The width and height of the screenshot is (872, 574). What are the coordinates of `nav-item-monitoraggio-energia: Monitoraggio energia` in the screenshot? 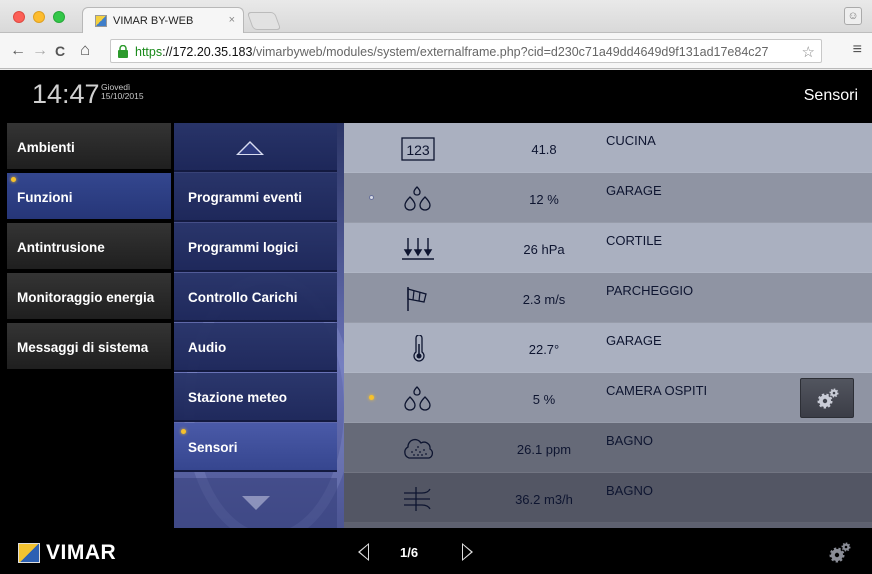 It's located at (89, 297).